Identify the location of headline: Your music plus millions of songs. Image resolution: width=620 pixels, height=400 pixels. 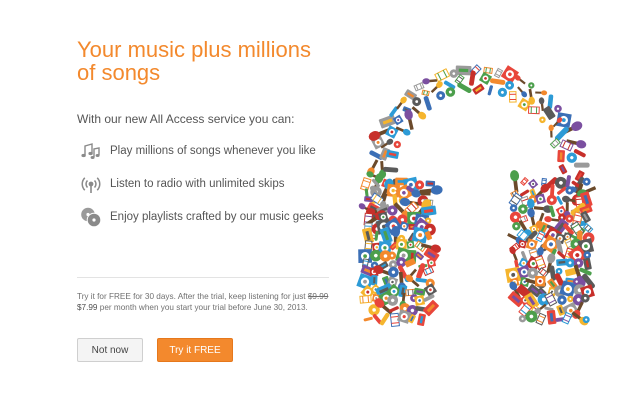
(194, 61).